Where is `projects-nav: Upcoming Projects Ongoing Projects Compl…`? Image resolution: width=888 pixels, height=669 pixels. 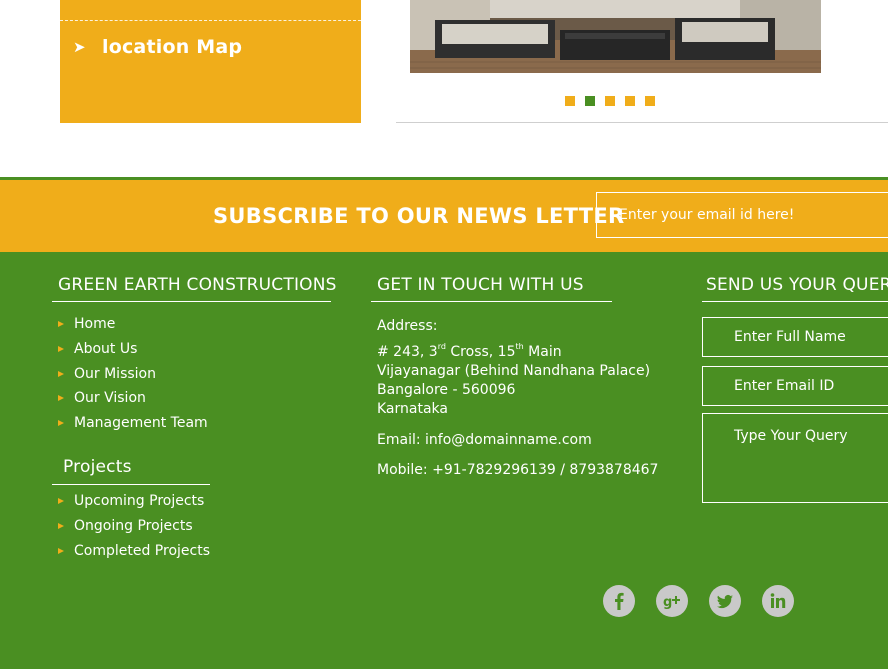
projects-nav: Upcoming Projects Ongoing Projects Compl… is located at coordinates (131, 526).